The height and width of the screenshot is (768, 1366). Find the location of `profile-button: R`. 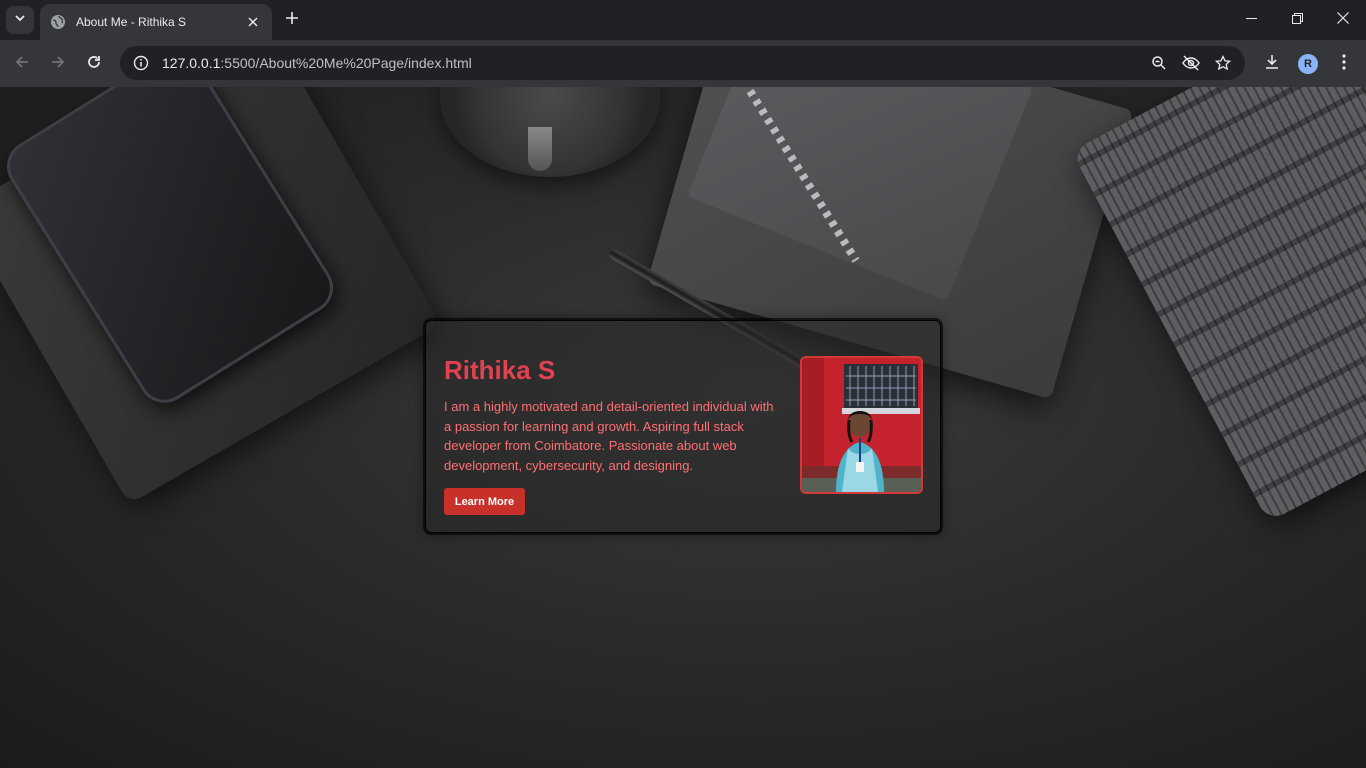

profile-button: R is located at coordinates (1308, 64).